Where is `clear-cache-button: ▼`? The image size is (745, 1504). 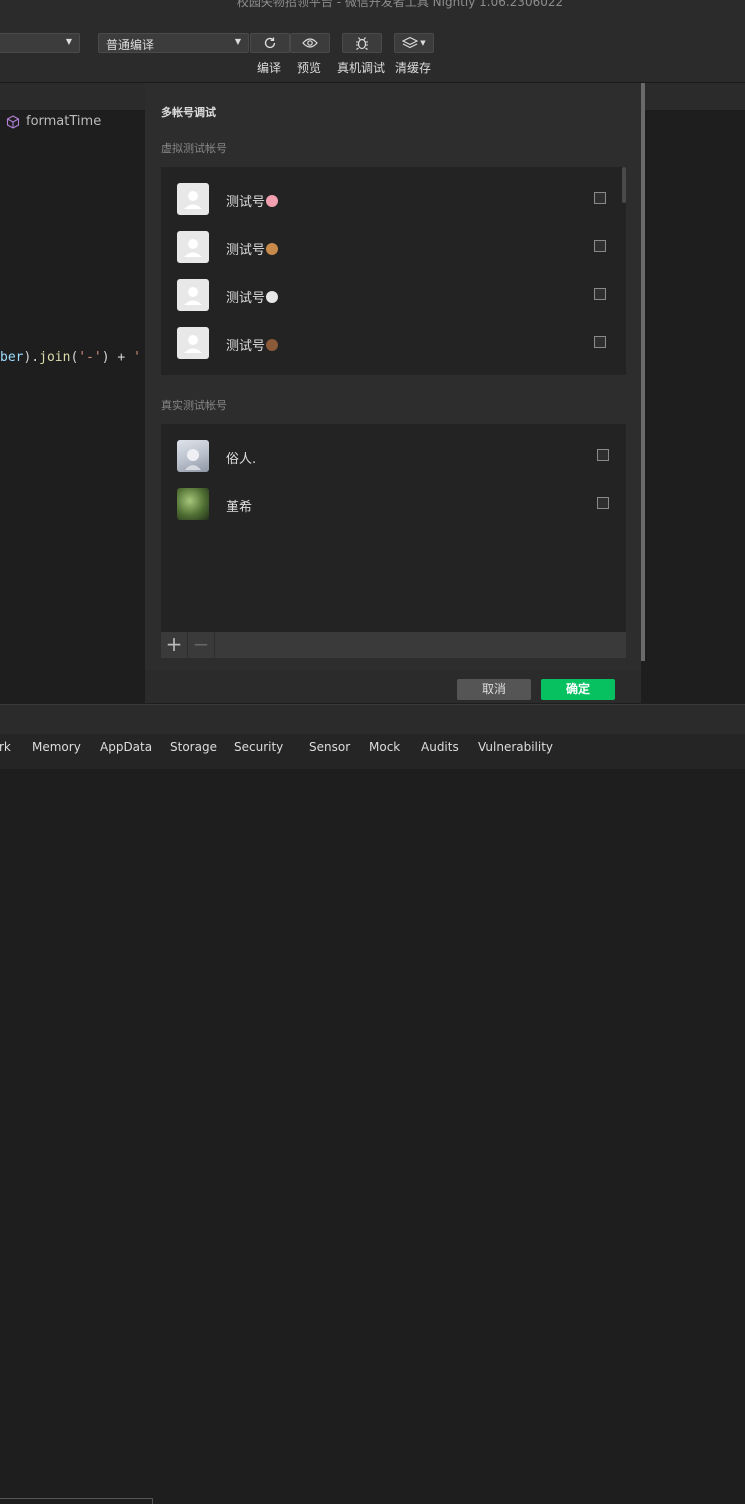
clear-cache-button: ▼ is located at coordinates (414, 43).